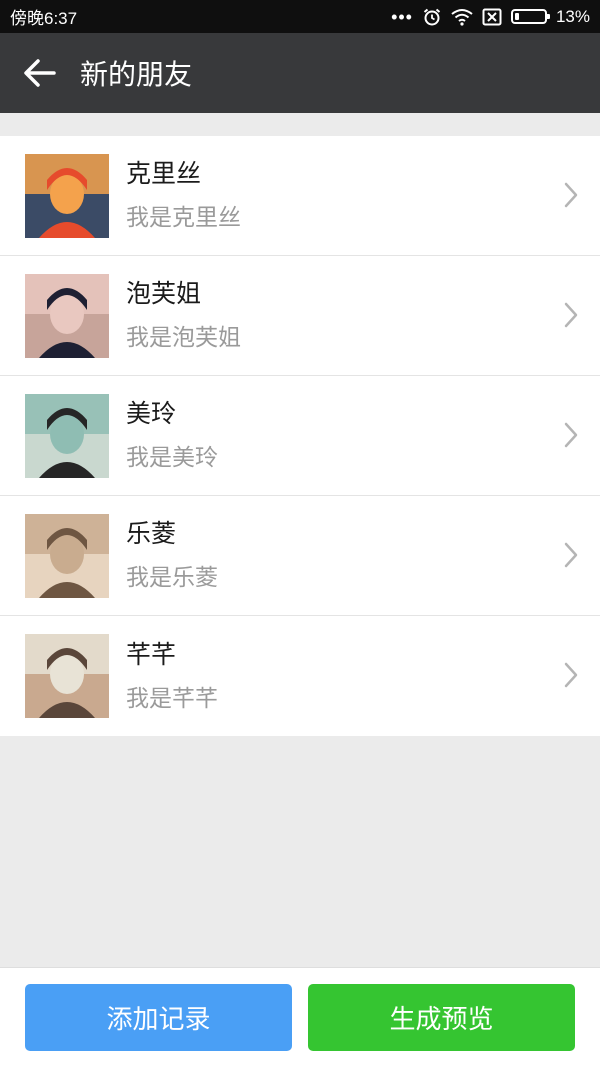 Image resolution: width=600 pixels, height=1067 pixels. Describe the element at coordinates (462, 17) in the screenshot. I see `wifi-icon` at that location.